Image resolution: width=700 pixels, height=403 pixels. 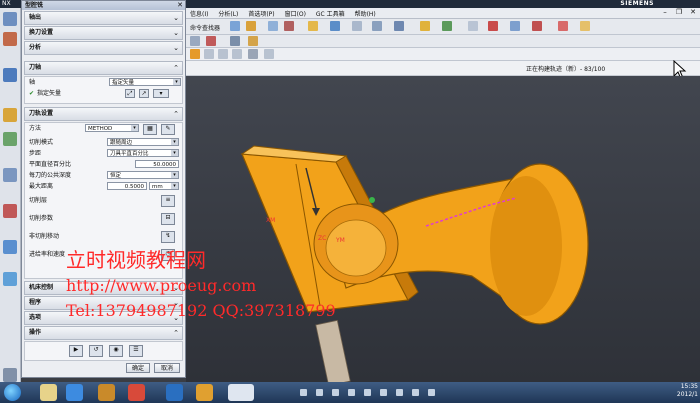 What do you see at coordinates (130, 93) in the screenshot?
I see `reverse-direction-icon: ⤢` at bounding box center [130, 93].